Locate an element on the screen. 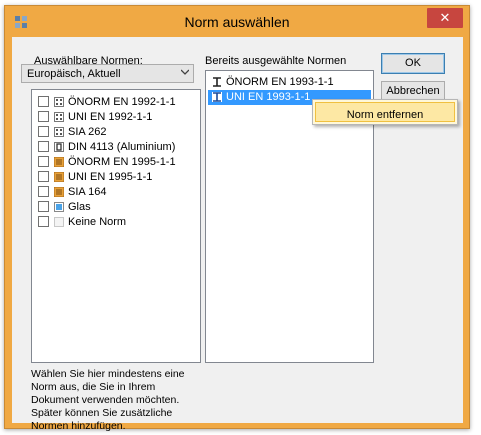  dialog-title: Norm auswählen is located at coordinates (237, 22).